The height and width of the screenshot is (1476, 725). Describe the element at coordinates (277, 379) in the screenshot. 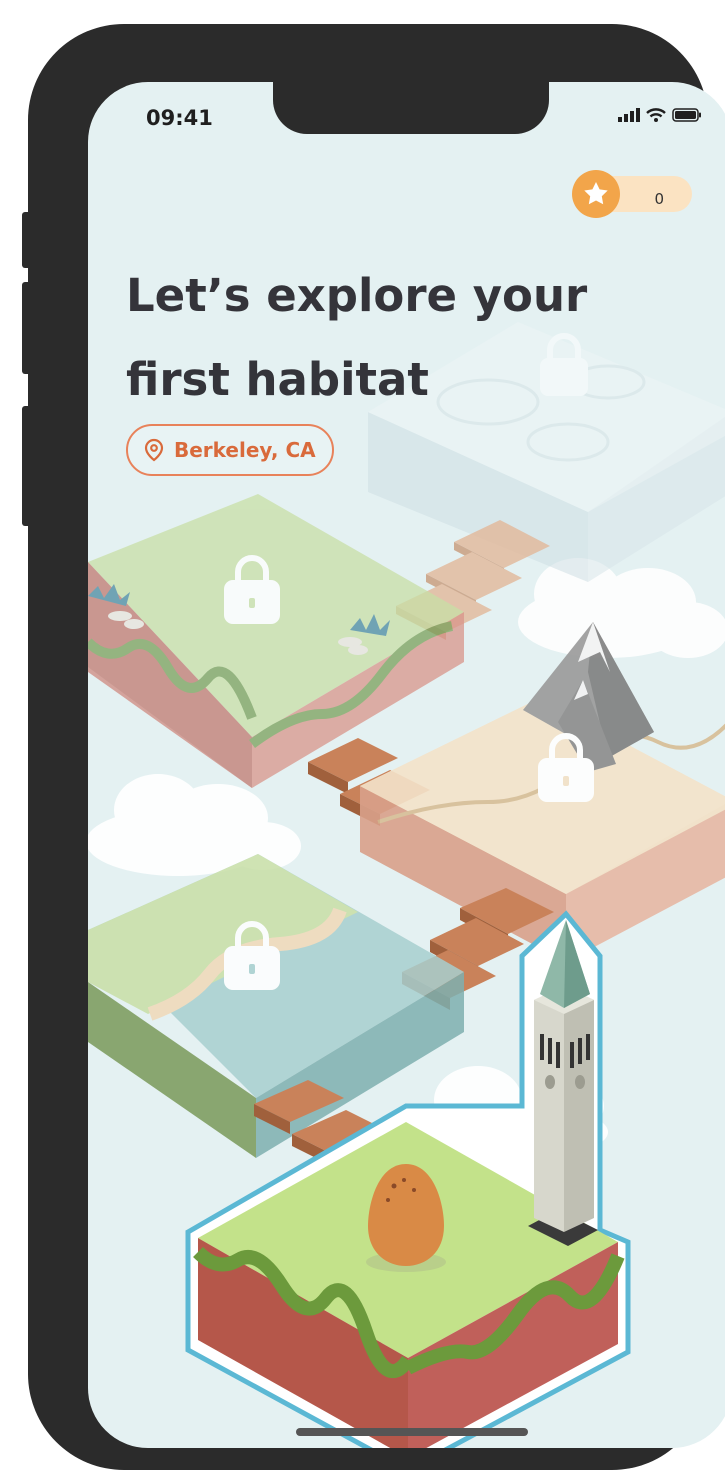

I see `page-title-line-2: first habitat` at that location.